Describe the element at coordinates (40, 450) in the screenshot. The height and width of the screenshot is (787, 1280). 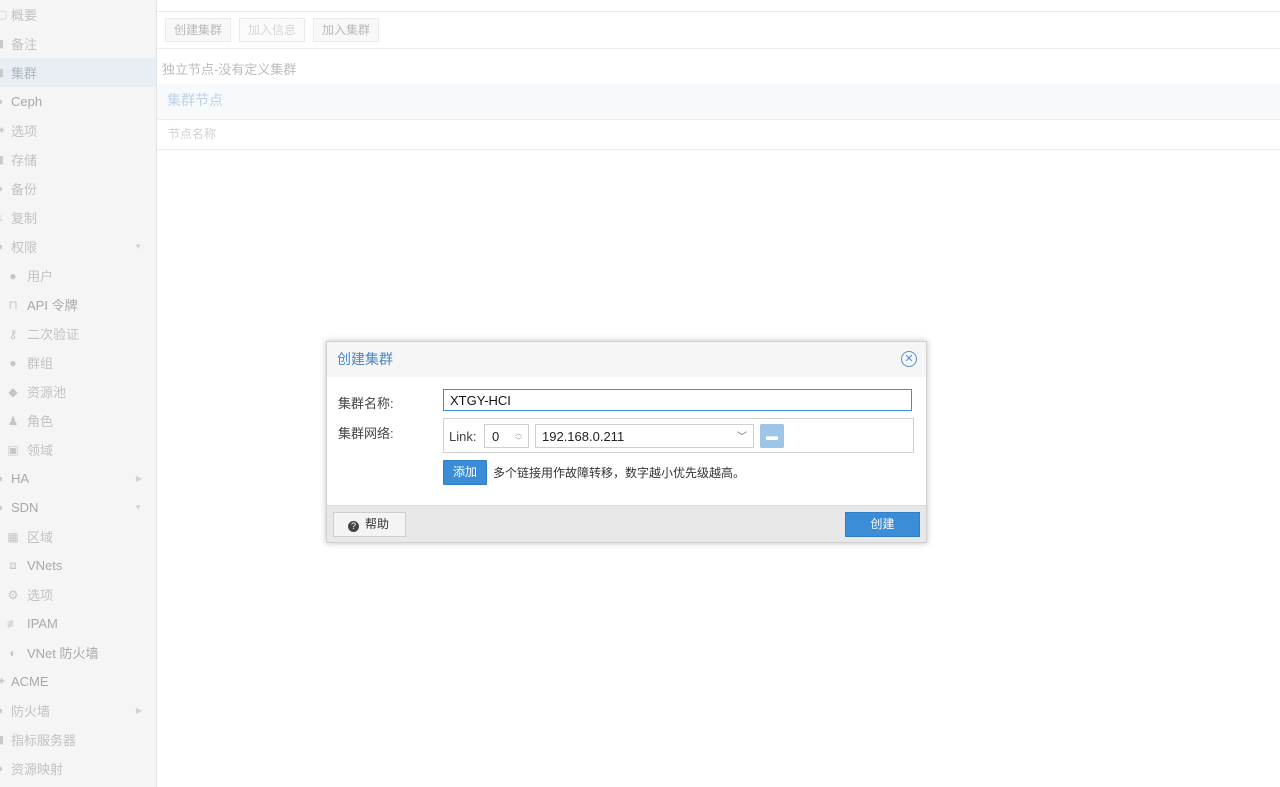
I see `sidebar-item-label: 领域` at that location.